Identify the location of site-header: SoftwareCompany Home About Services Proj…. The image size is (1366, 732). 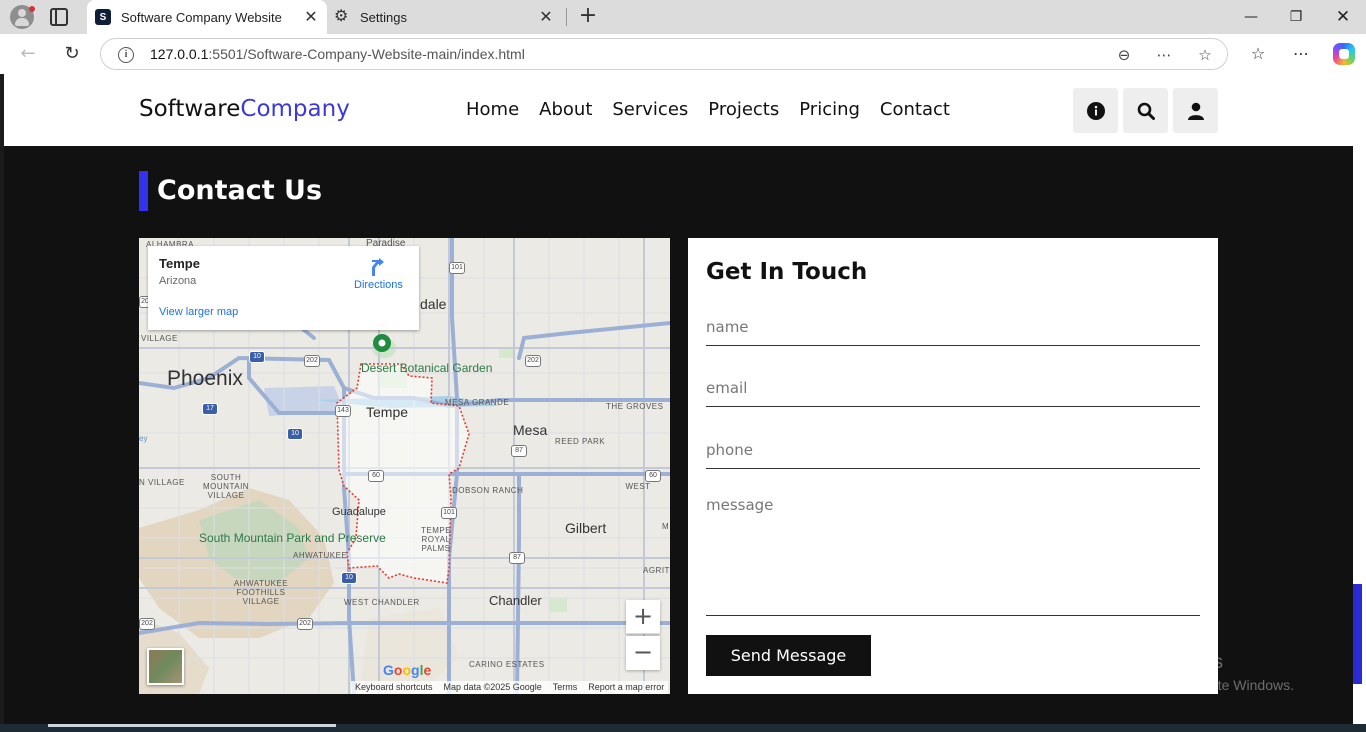
(678, 110).